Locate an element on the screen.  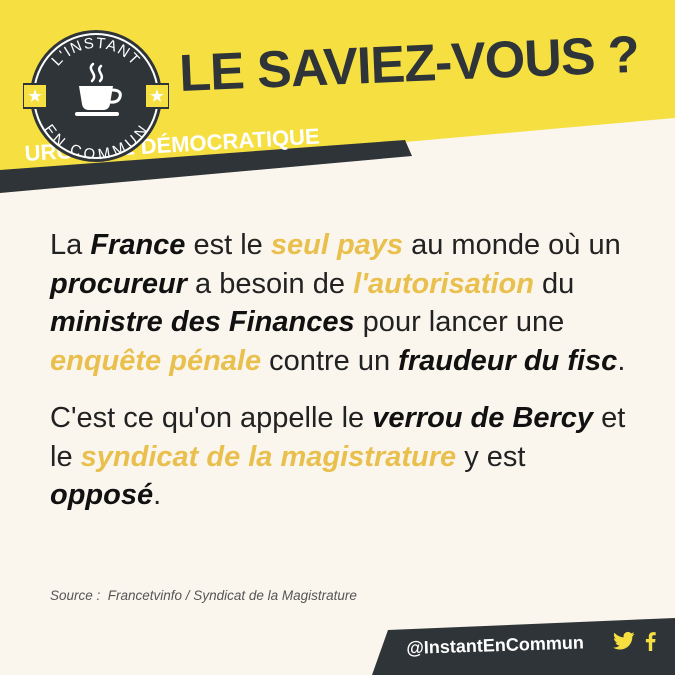
keyword: procureur is located at coordinates (118, 283).